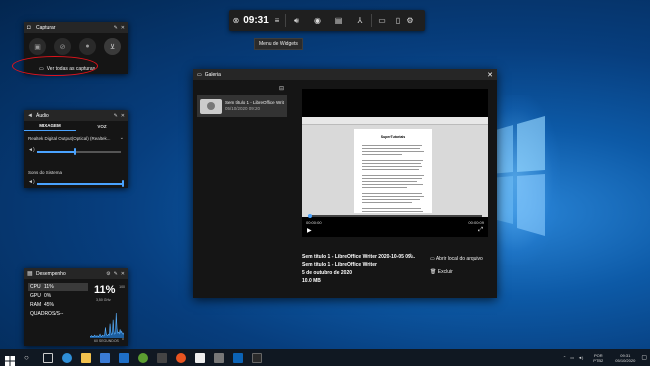 The height and width of the screenshot is (366, 650). Describe the element at coordinates (80, 183) in the screenshot. I see `system-volume-slider` at that location.